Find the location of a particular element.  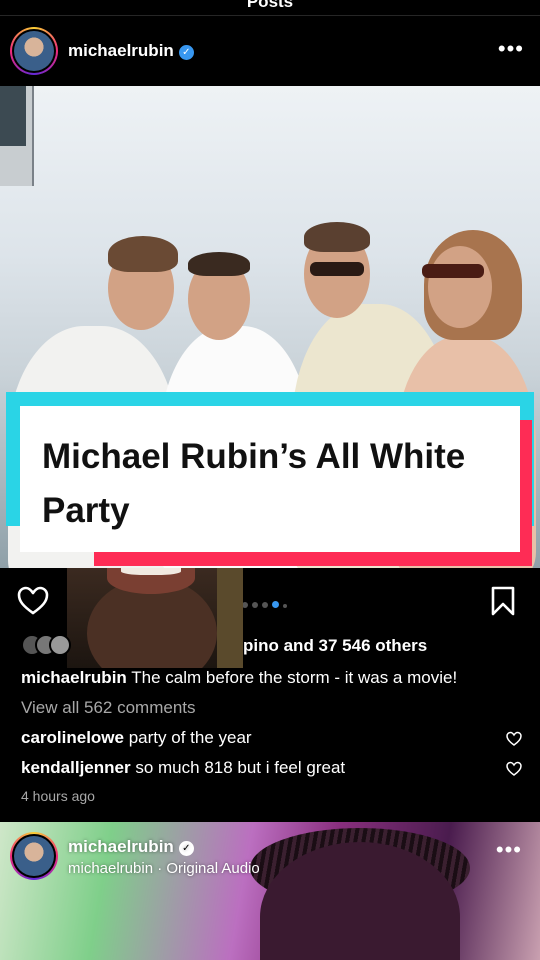

next-post-username: michaelrubin ✓ is located at coordinates (131, 847).